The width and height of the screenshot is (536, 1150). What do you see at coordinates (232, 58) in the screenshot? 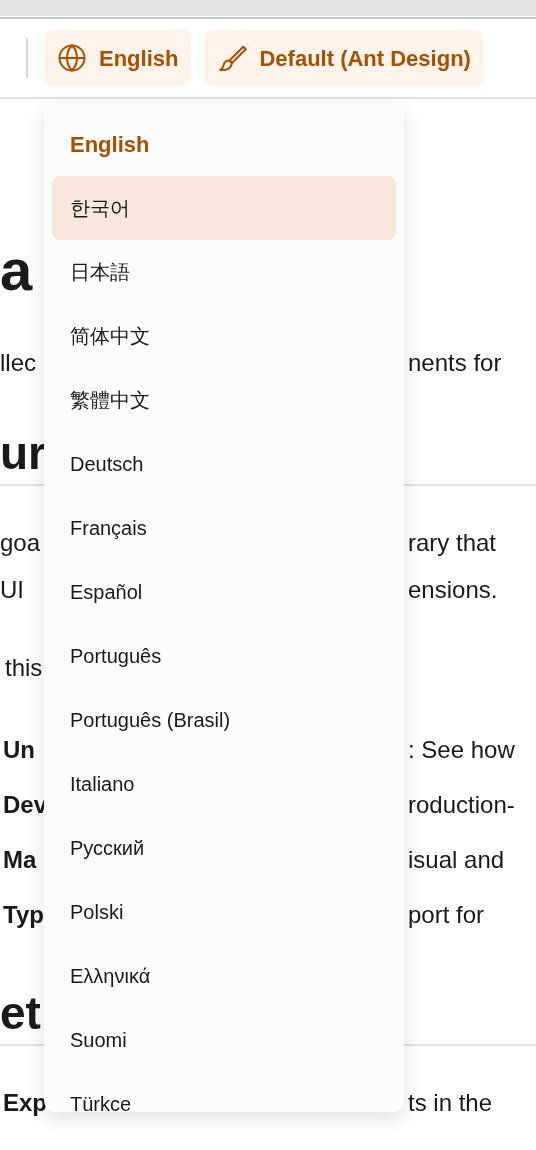
I see `brush-icon` at bounding box center [232, 58].